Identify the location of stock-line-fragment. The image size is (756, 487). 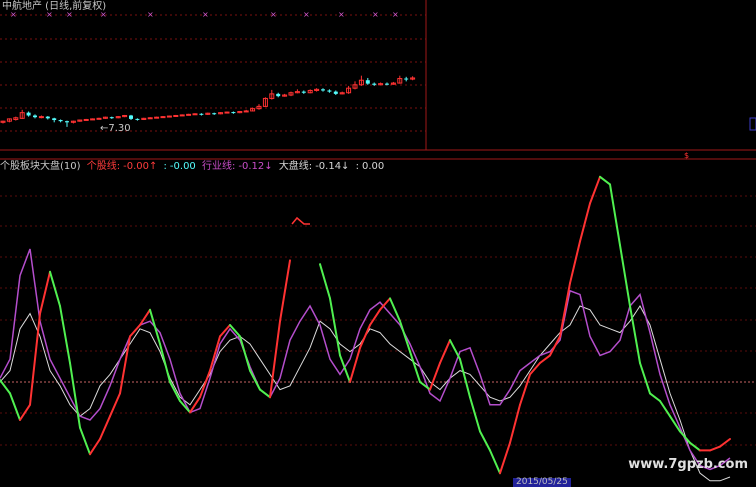
(300, 220).